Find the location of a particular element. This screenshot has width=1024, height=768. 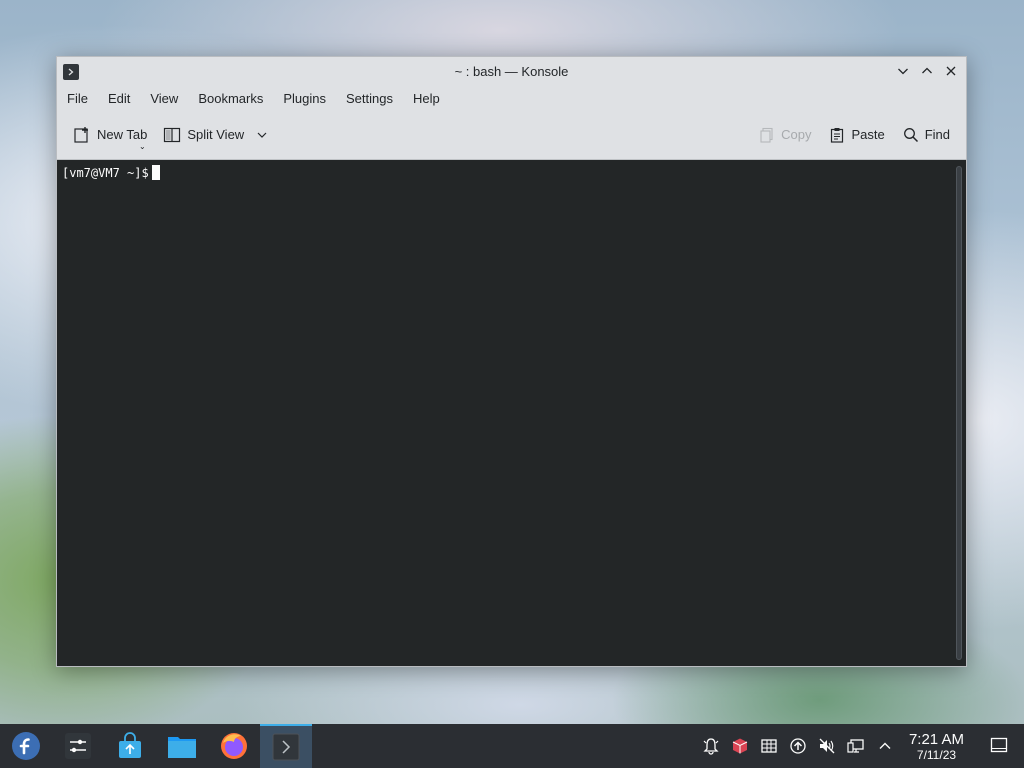

show-desktop-button is located at coordinates (999, 745).